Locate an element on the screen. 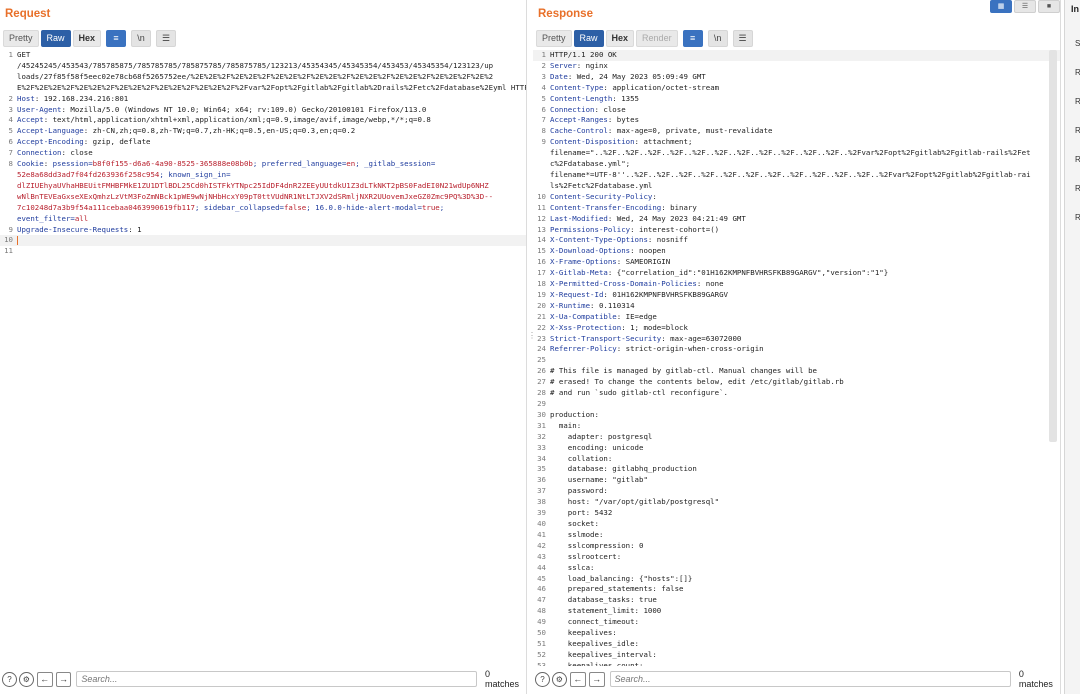  response-line: 36 username: "gitlab" is located at coordinates (796, 480).